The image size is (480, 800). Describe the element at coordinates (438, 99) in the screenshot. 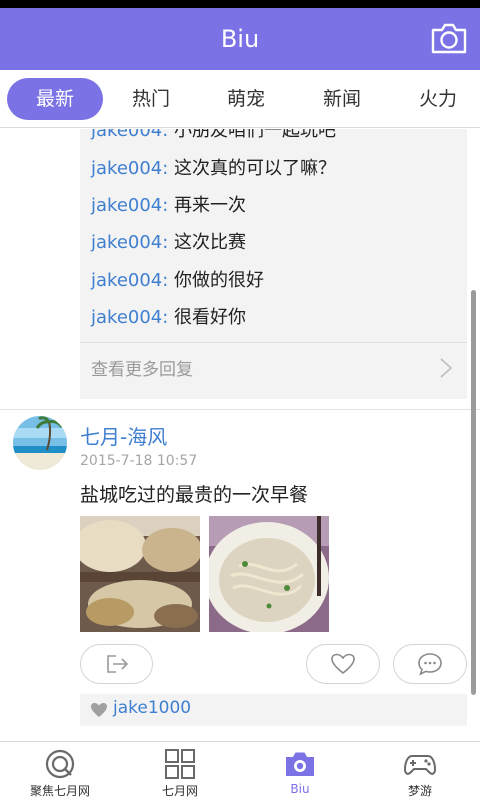

I see `tab-firepower: 火力` at that location.